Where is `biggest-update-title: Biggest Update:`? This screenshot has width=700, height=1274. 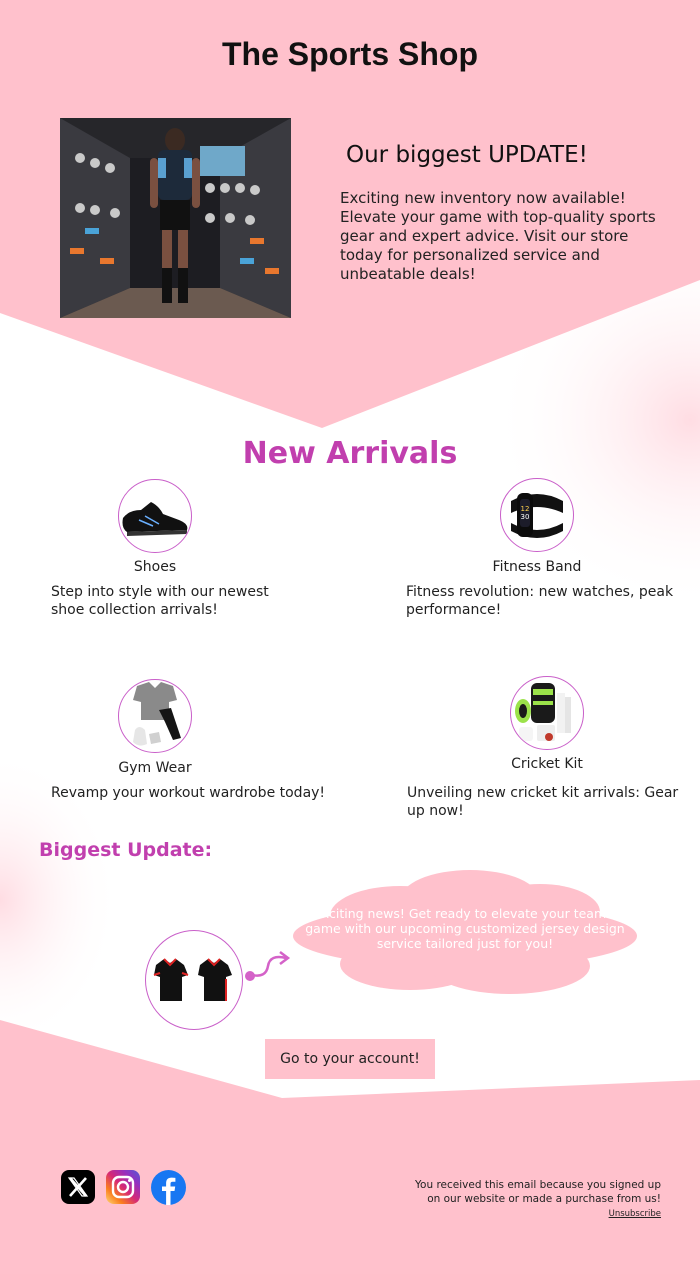 biggest-update-title: Biggest Update: is located at coordinates (126, 850).